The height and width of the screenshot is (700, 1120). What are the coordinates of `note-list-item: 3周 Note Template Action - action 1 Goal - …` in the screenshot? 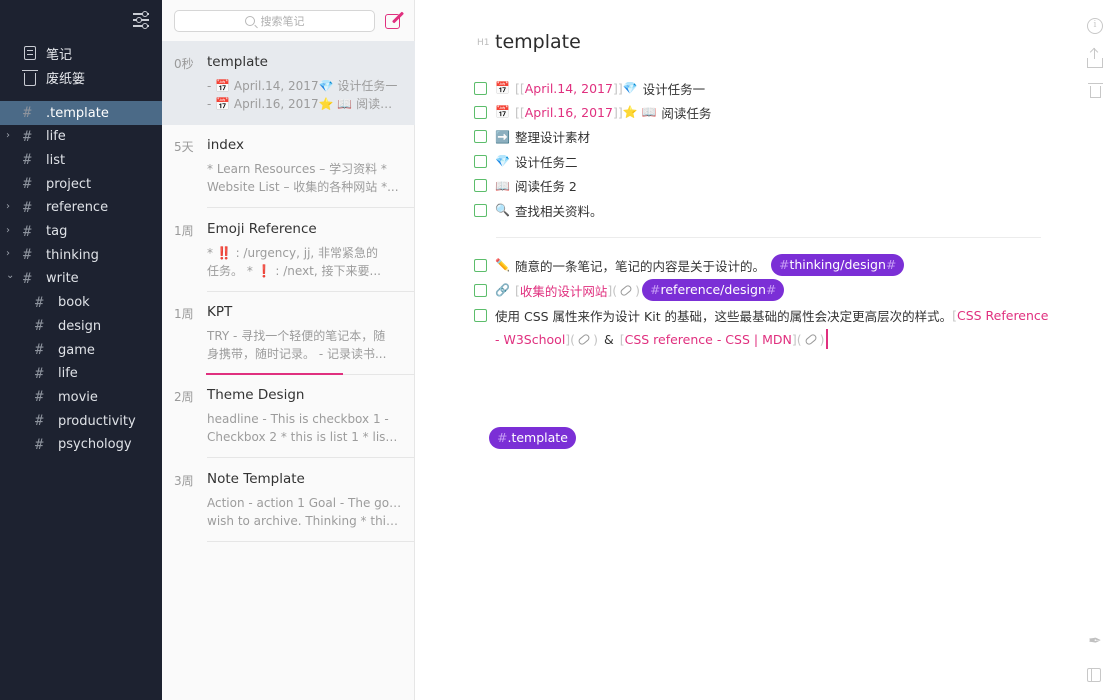 It's located at (288, 500).